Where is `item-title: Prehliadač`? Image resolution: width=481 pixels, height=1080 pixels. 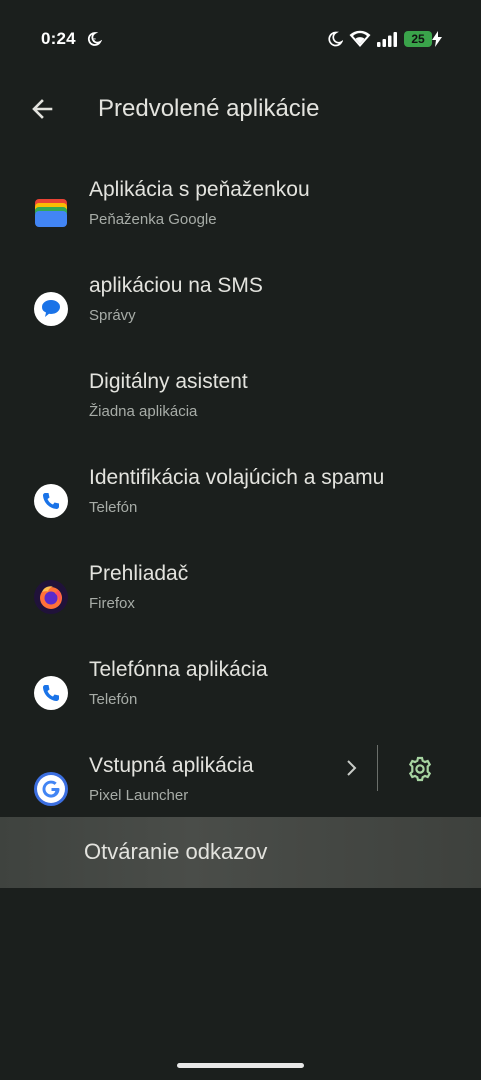
item-title: Prehliadač is located at coordinates (139, 573).